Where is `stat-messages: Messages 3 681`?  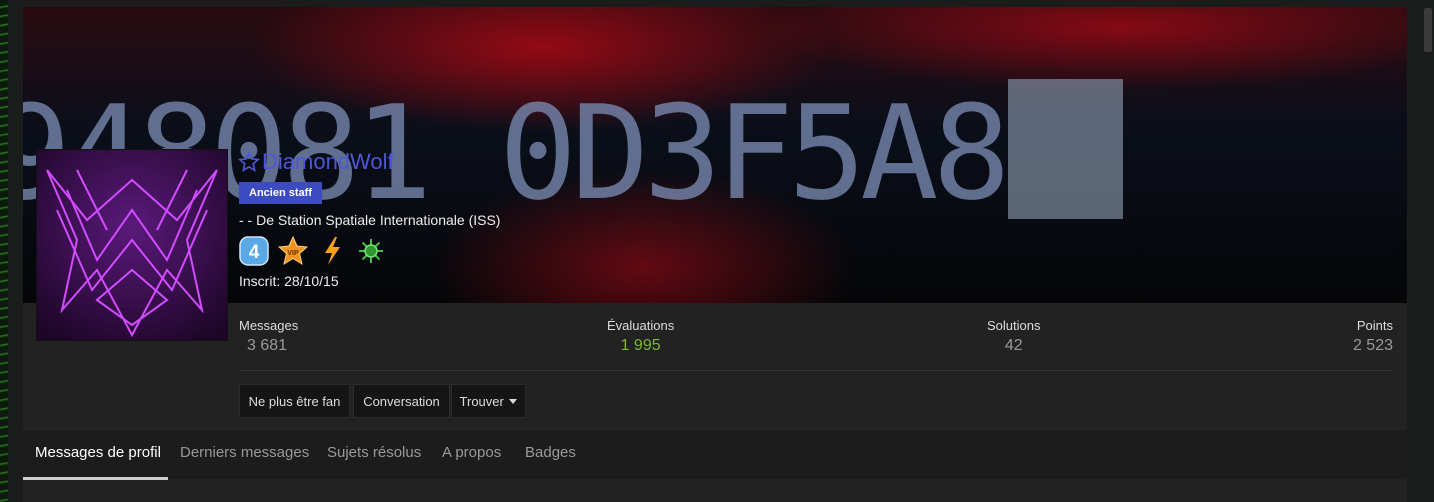 stat-messages: Messages 3 681 is located at coordinates (268, 336).